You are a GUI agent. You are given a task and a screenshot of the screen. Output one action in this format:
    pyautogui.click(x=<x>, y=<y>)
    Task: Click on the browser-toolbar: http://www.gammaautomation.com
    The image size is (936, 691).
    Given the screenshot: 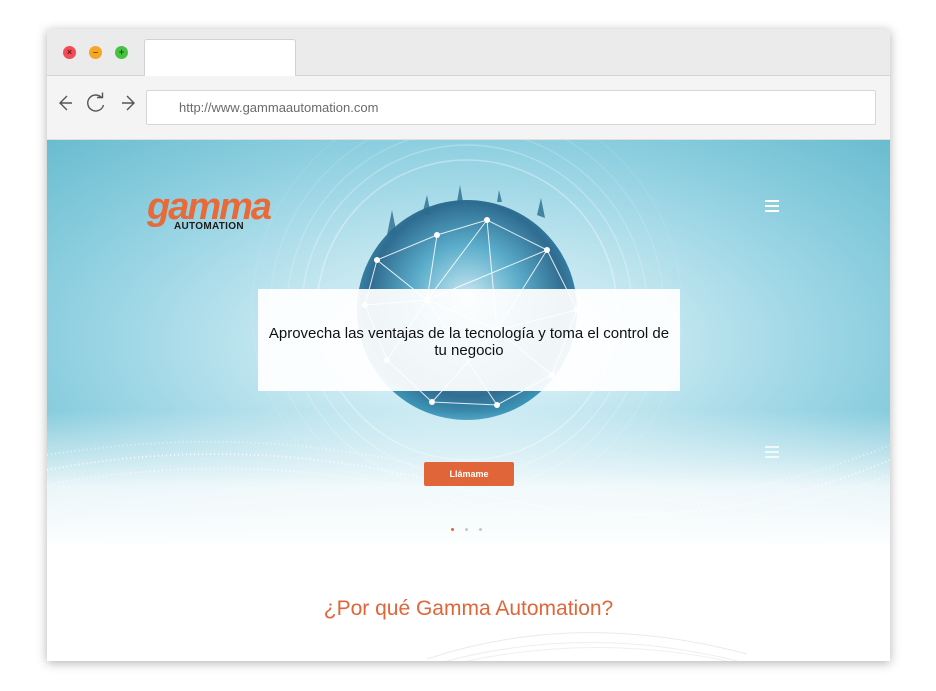 What is the action you would take?
    pyautogui.click(x=468, y=108)
    